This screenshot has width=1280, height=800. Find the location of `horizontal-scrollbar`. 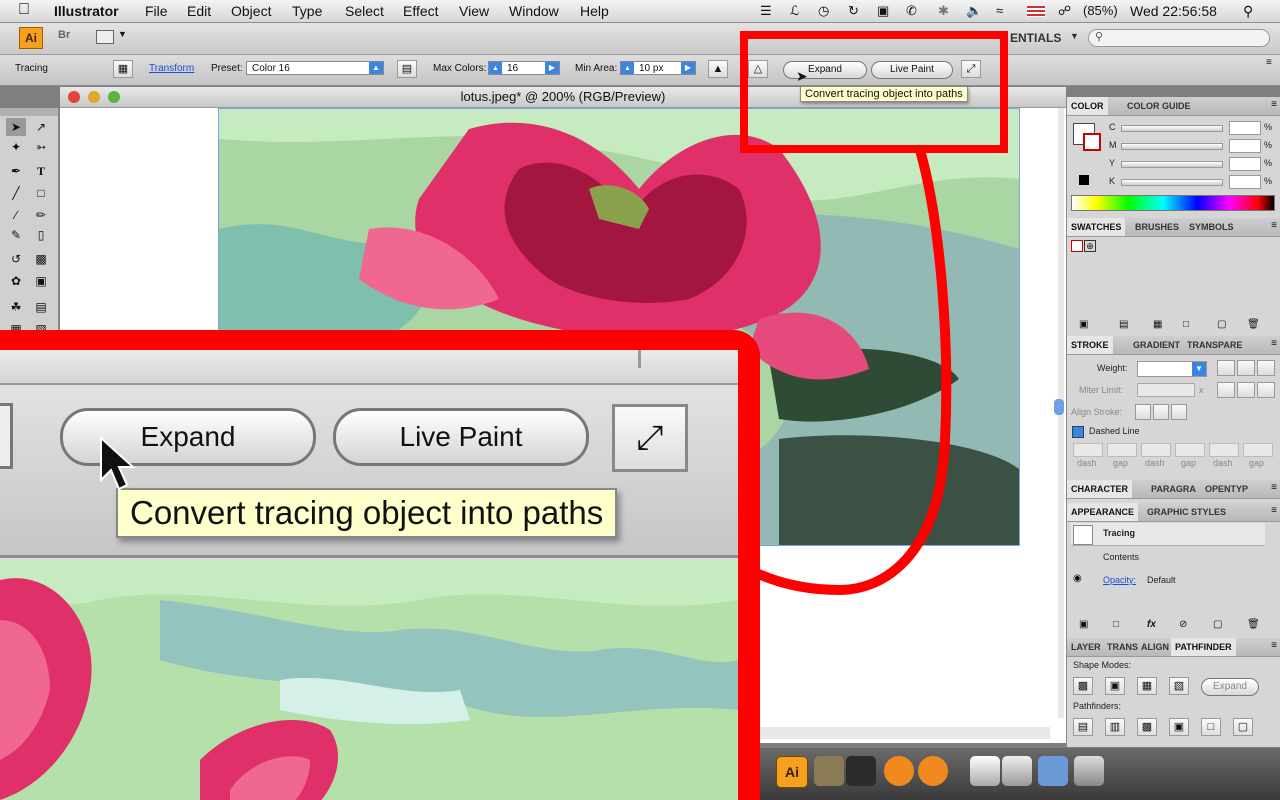

horizontal-scrollbar is located at coordinates (905, 733).